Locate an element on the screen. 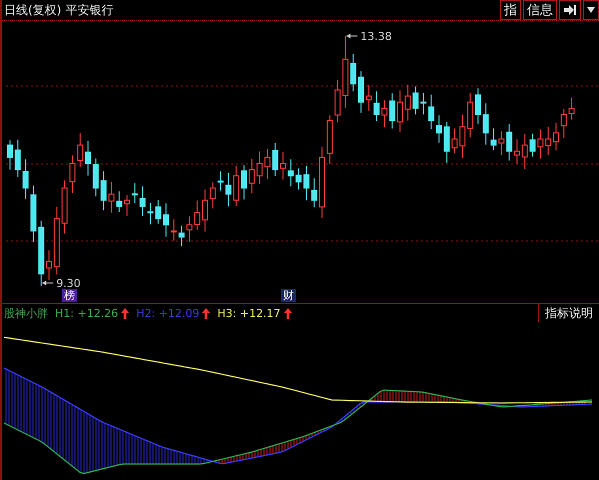 The image size is (599, 480). low-price-label: 9.30 is located at coordinates (68, 283).